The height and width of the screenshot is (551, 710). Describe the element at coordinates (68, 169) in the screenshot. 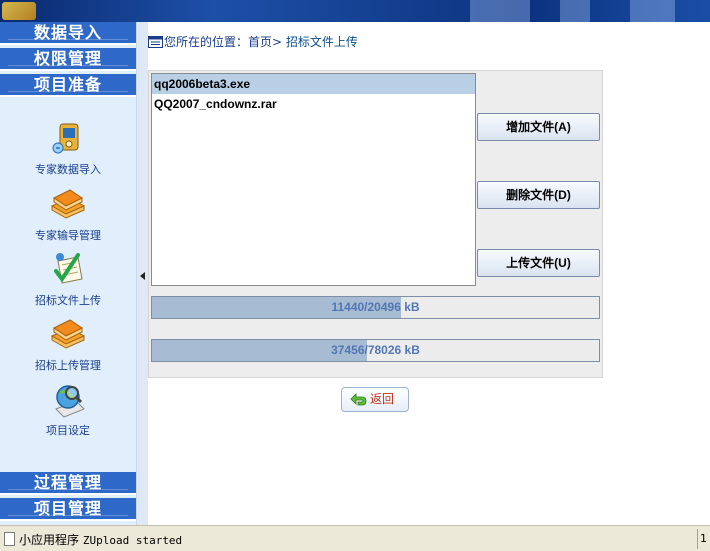

I see `sidebar-item-label: 专家数据导入` at that location.